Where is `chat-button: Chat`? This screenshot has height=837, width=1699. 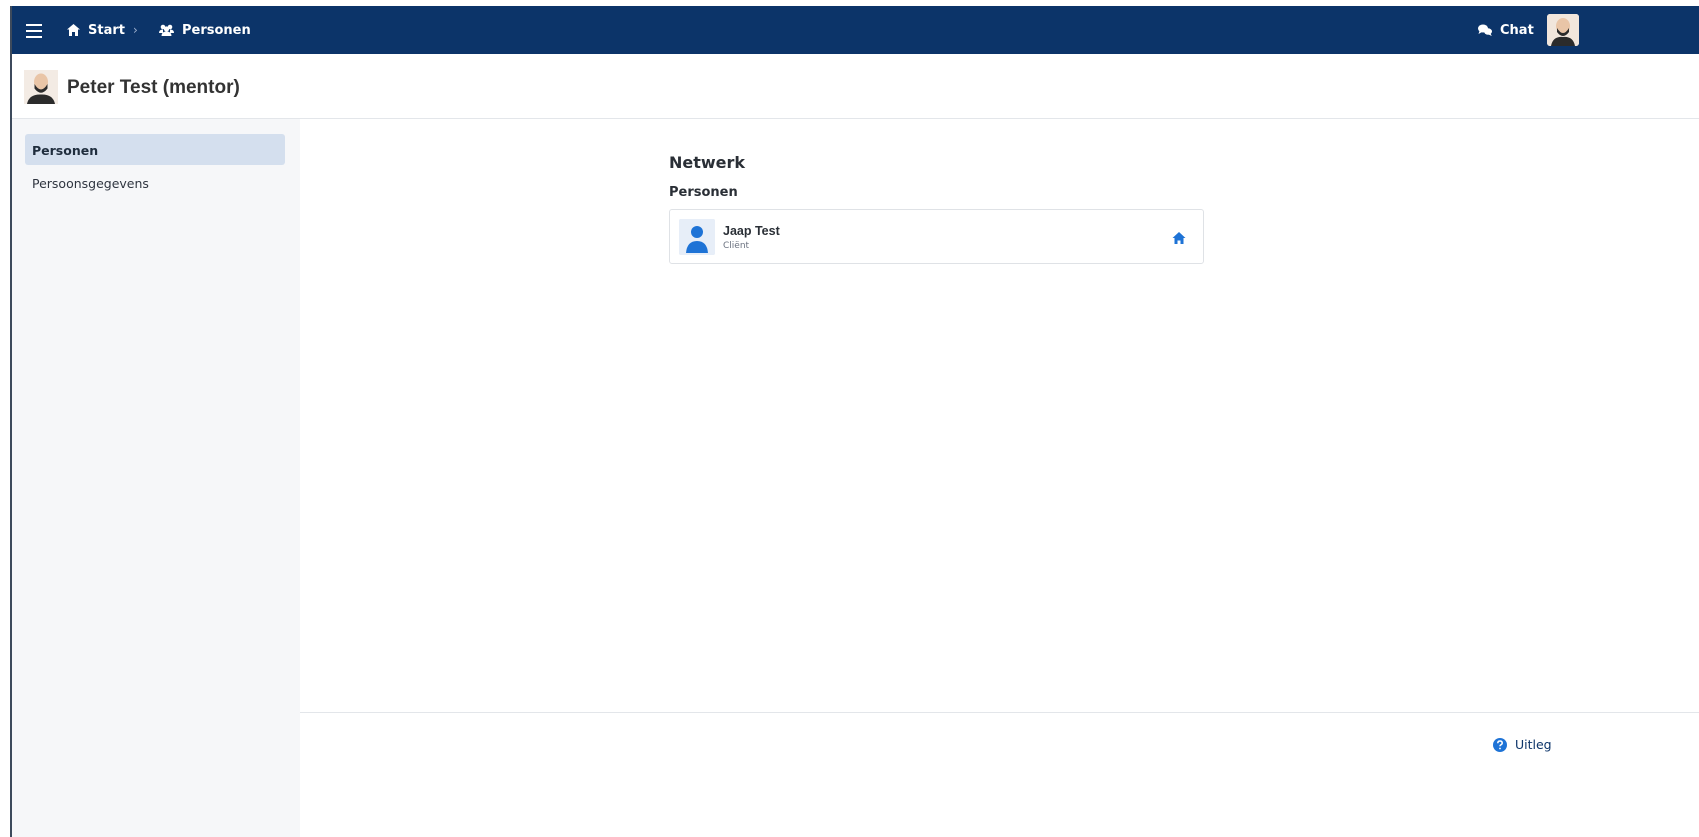 chat-button: Chat is located at coordinates (1506, 30).